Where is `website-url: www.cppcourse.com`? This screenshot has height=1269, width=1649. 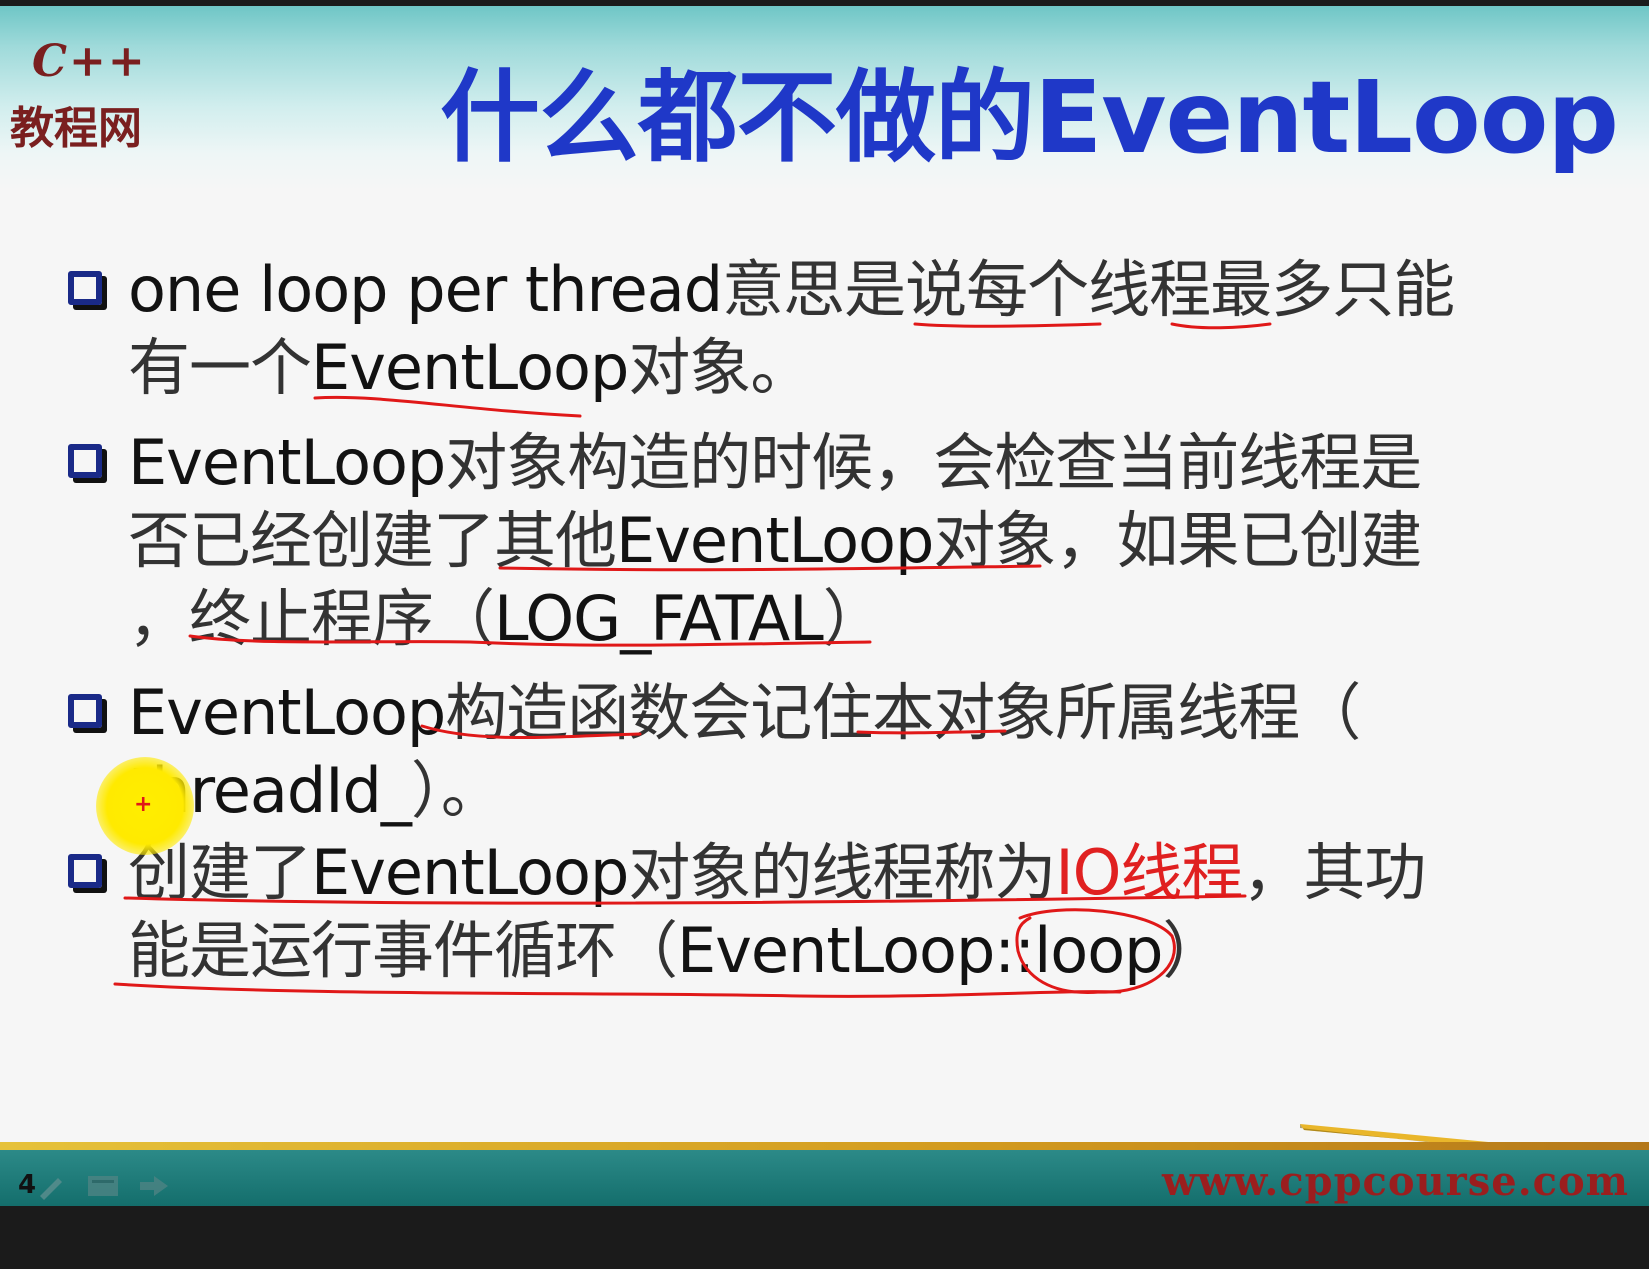
website-url: www.cppcourse.com is located at coordinates (1395, 1181).